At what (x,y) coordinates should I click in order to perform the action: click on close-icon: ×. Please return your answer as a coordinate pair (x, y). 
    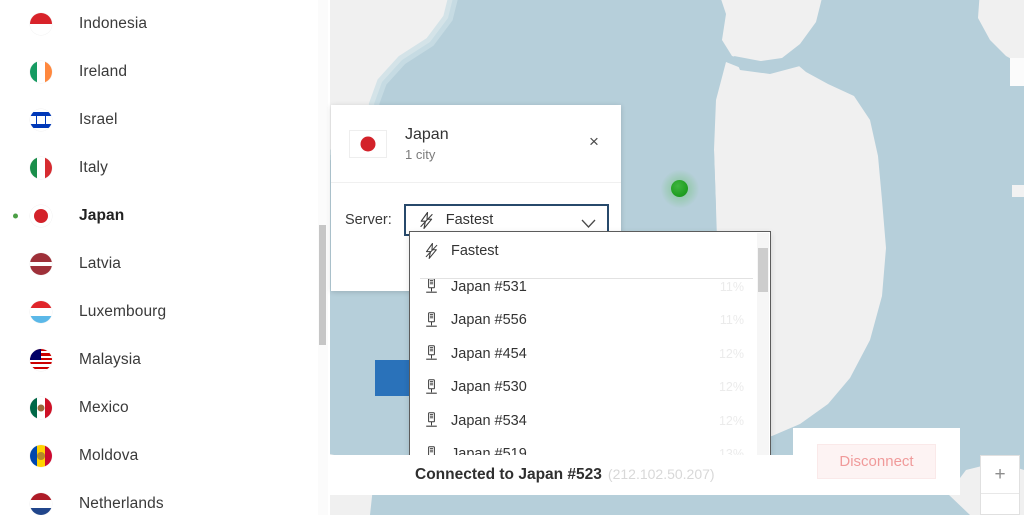
    Looking at the image, I should click on (594, 142).